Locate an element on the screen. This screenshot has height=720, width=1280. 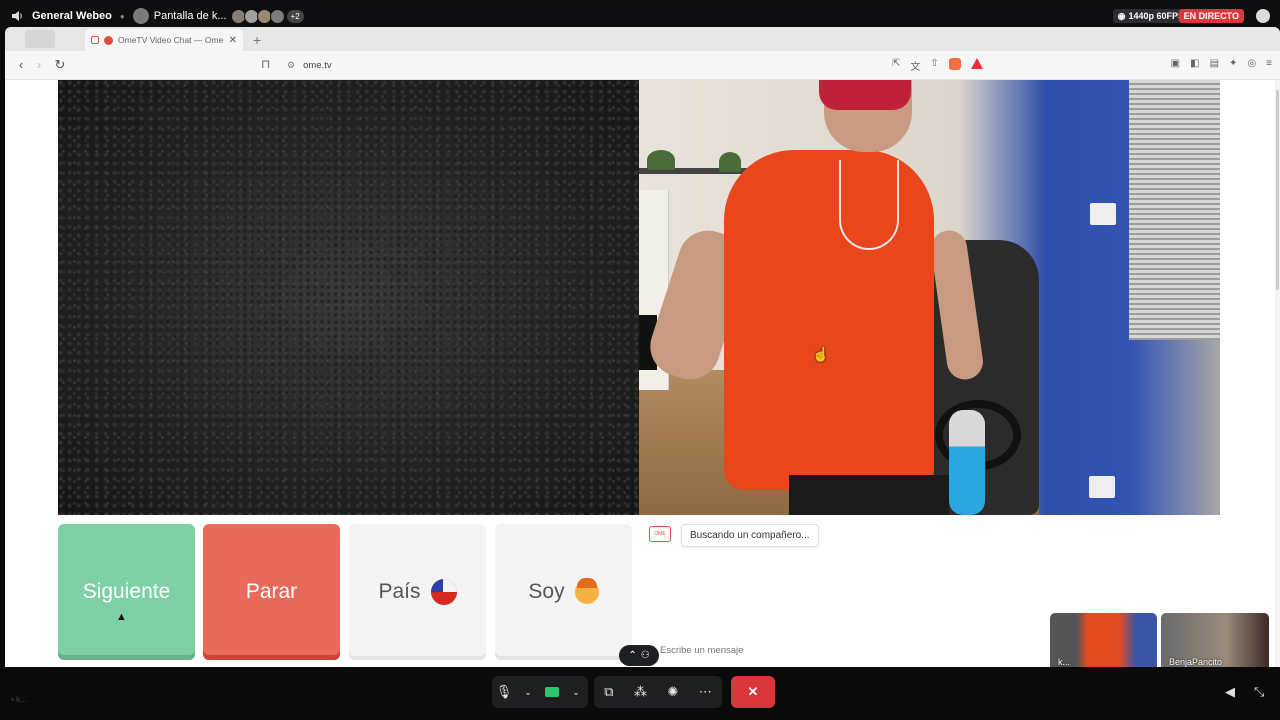
chile-flag-icon is located at coordinates (443, 592).